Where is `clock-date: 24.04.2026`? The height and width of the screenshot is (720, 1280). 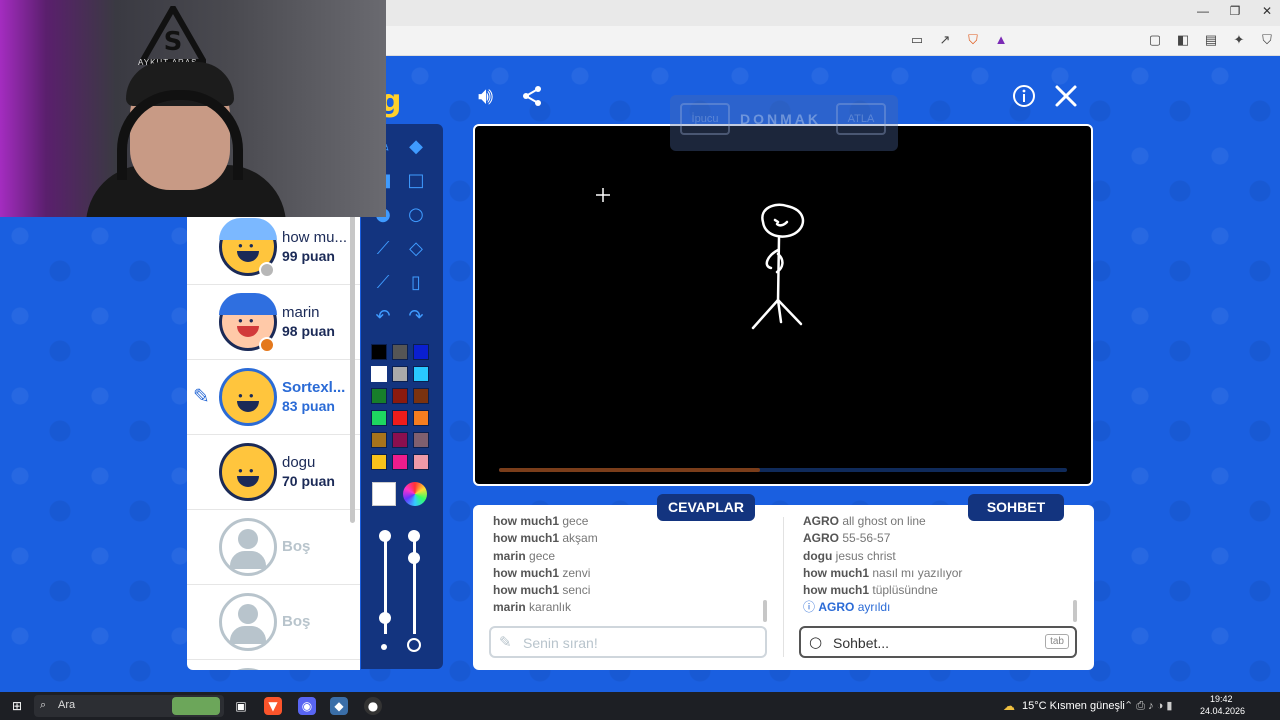 clock-date: 24.04.2026 is located at coordinates (1222, 711).